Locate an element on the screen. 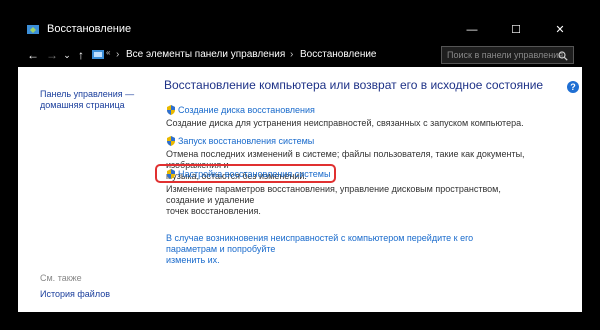 The width and height of the screenshot is (600, 330). maximize-button: ☐ is located at coordinates (516, 30).